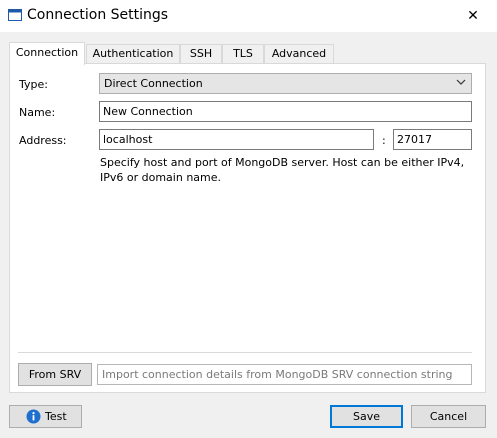  What do you see at coordinates (366, 416) in the screenshot?
I see `save-button: Save` at bounding box center [366, 416].